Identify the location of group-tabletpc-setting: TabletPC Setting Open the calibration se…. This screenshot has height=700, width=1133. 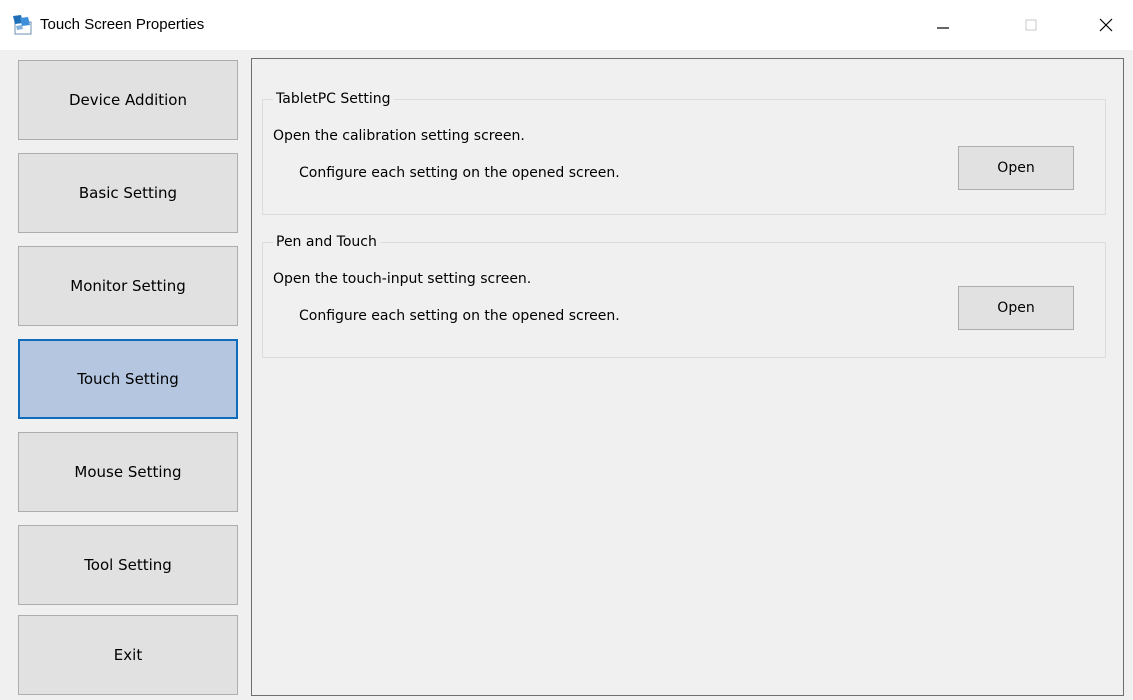
(684, 152).